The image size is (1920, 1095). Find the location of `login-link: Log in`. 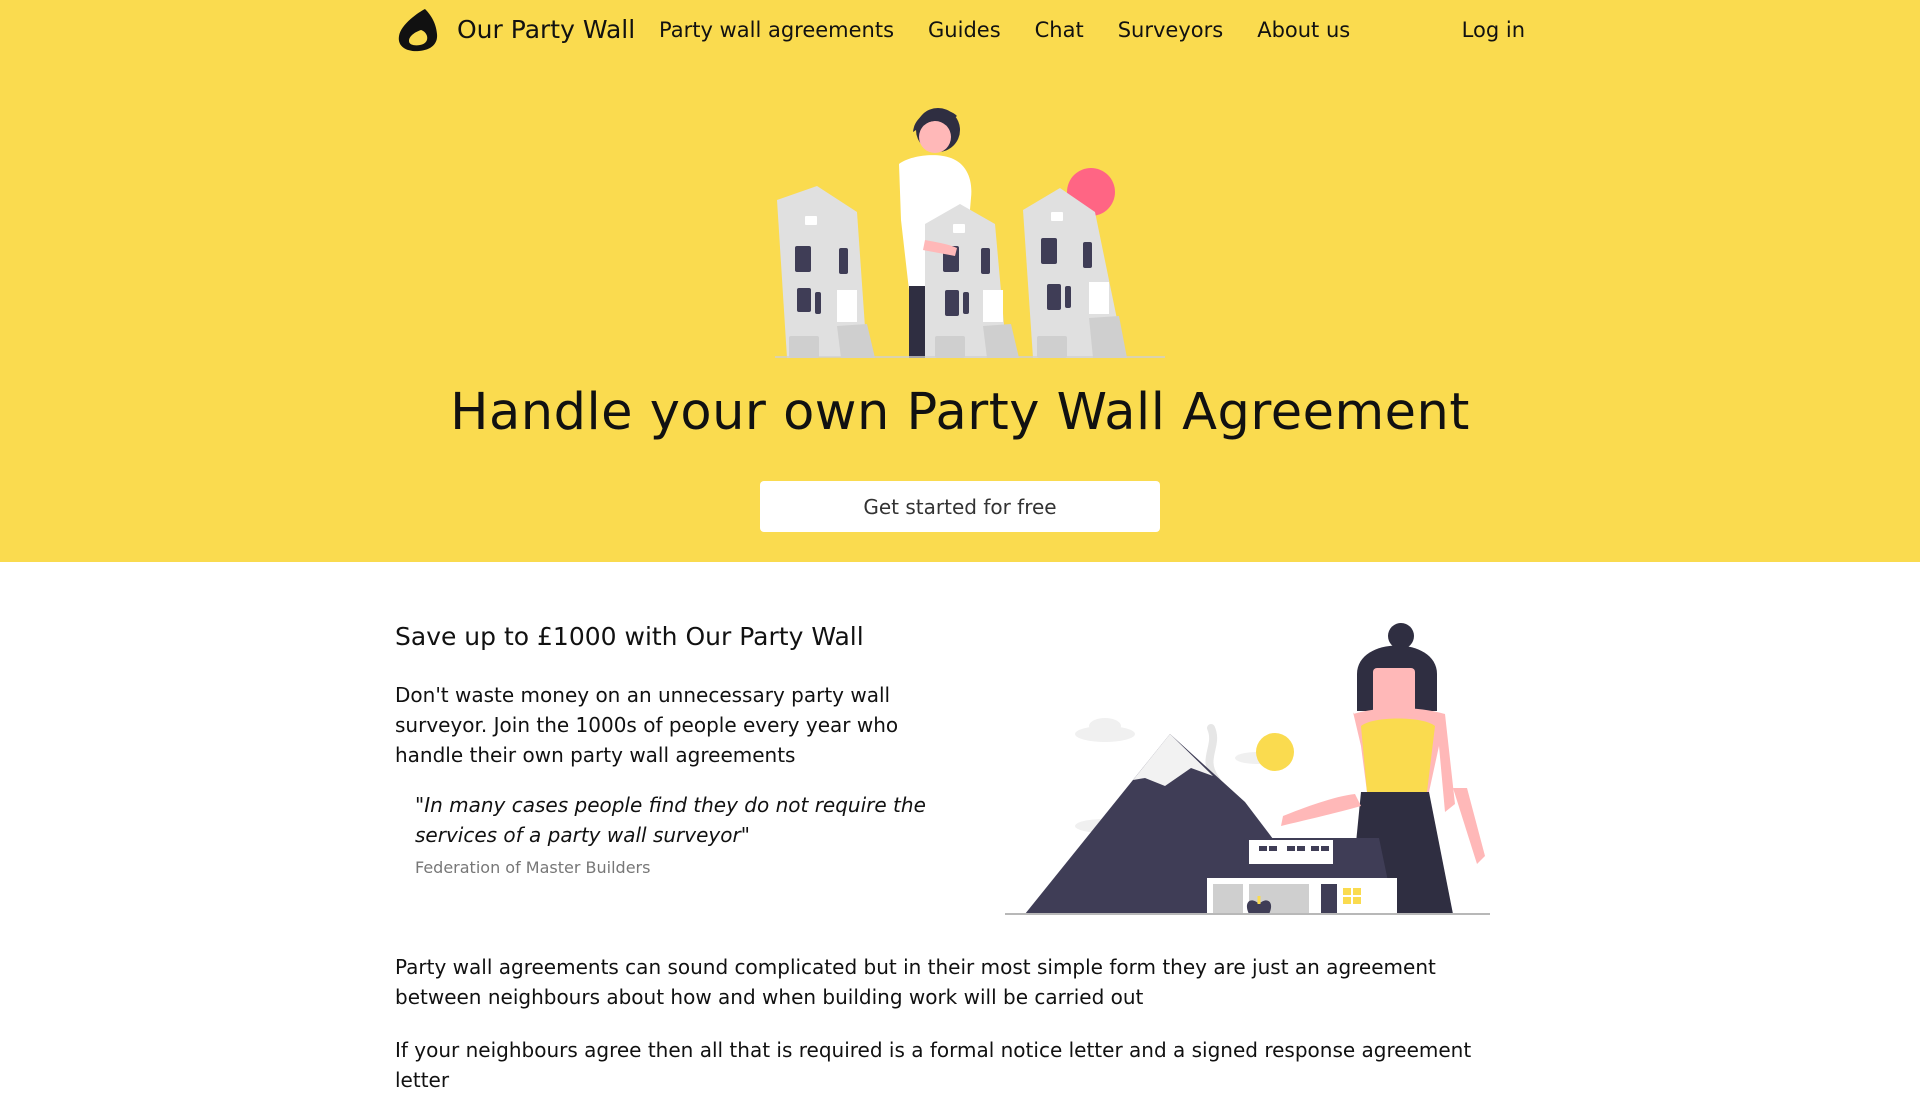

login-link: Log in is located at coordinates (1493, 30).